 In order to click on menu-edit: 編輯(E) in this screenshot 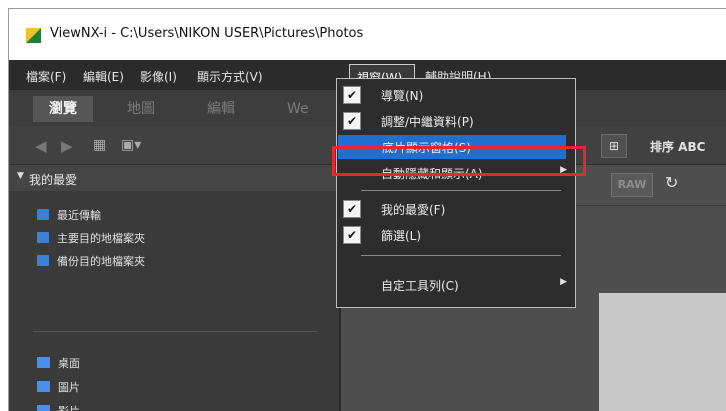, I will do `click(103, 76)`.